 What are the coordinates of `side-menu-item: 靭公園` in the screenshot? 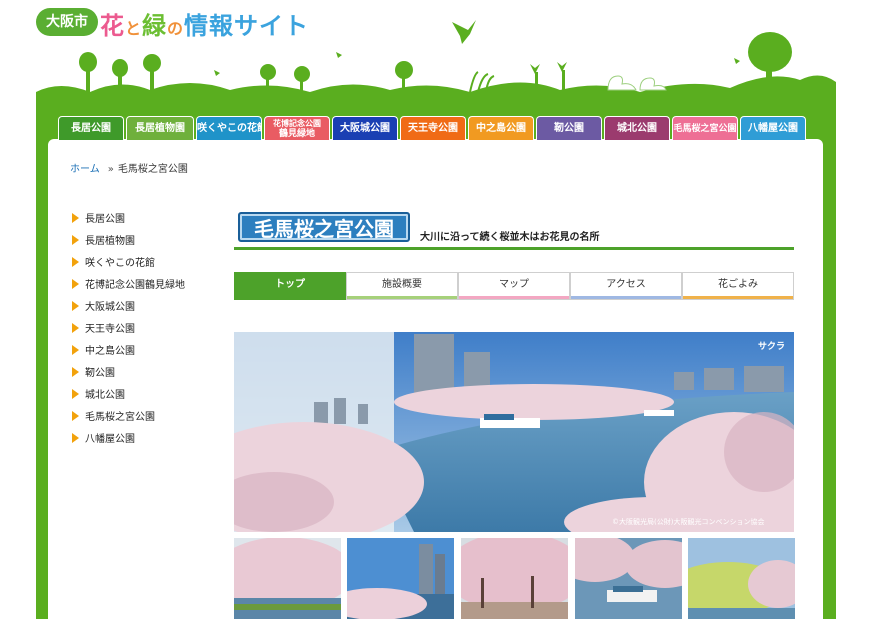 It's located at (93, 371).